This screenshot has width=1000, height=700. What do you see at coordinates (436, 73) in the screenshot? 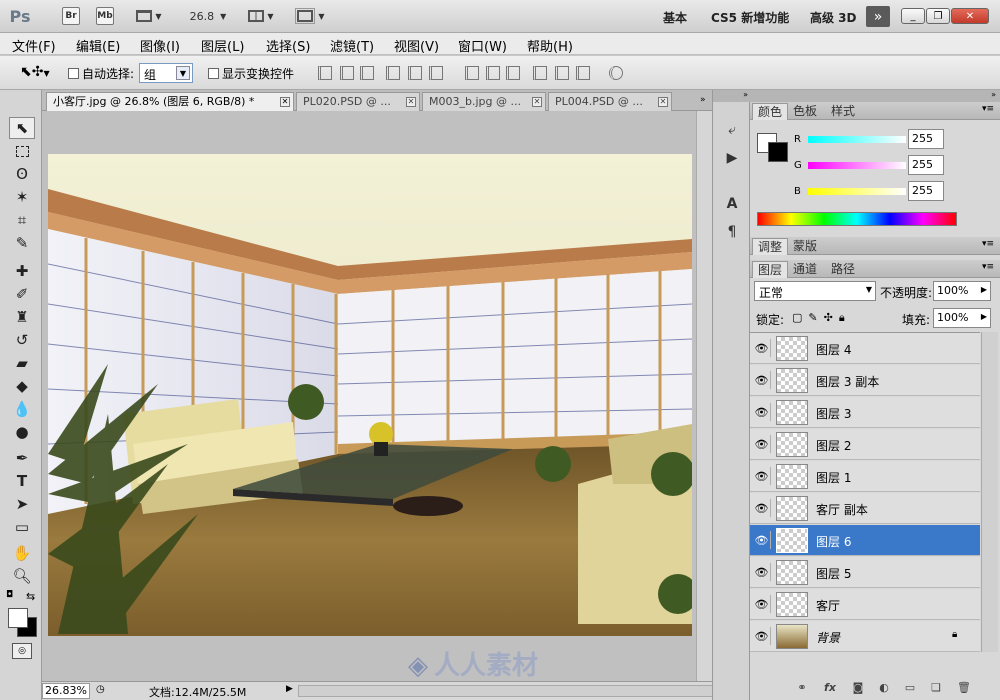
I see `align-right-icon` at bounding box center [436, 73].